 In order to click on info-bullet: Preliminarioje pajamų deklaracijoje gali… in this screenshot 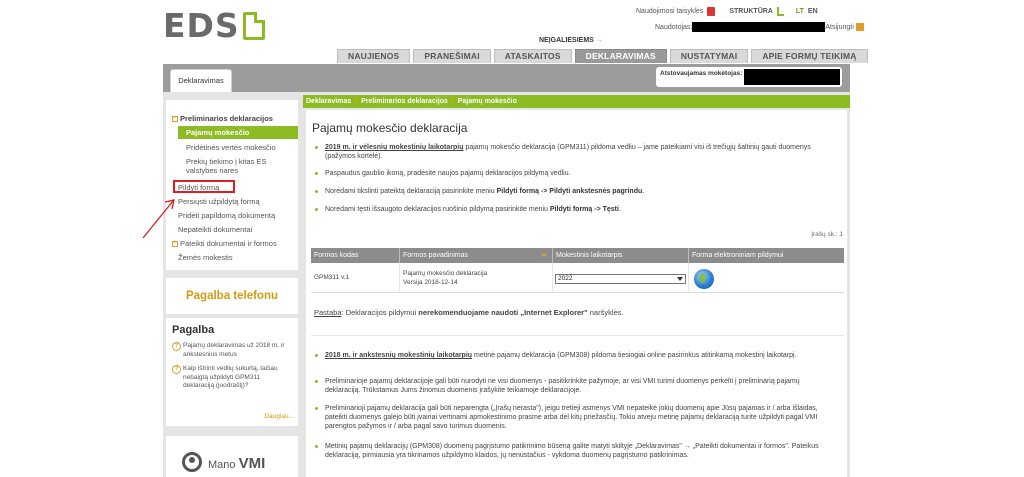, I will do `click(572, 386)`.